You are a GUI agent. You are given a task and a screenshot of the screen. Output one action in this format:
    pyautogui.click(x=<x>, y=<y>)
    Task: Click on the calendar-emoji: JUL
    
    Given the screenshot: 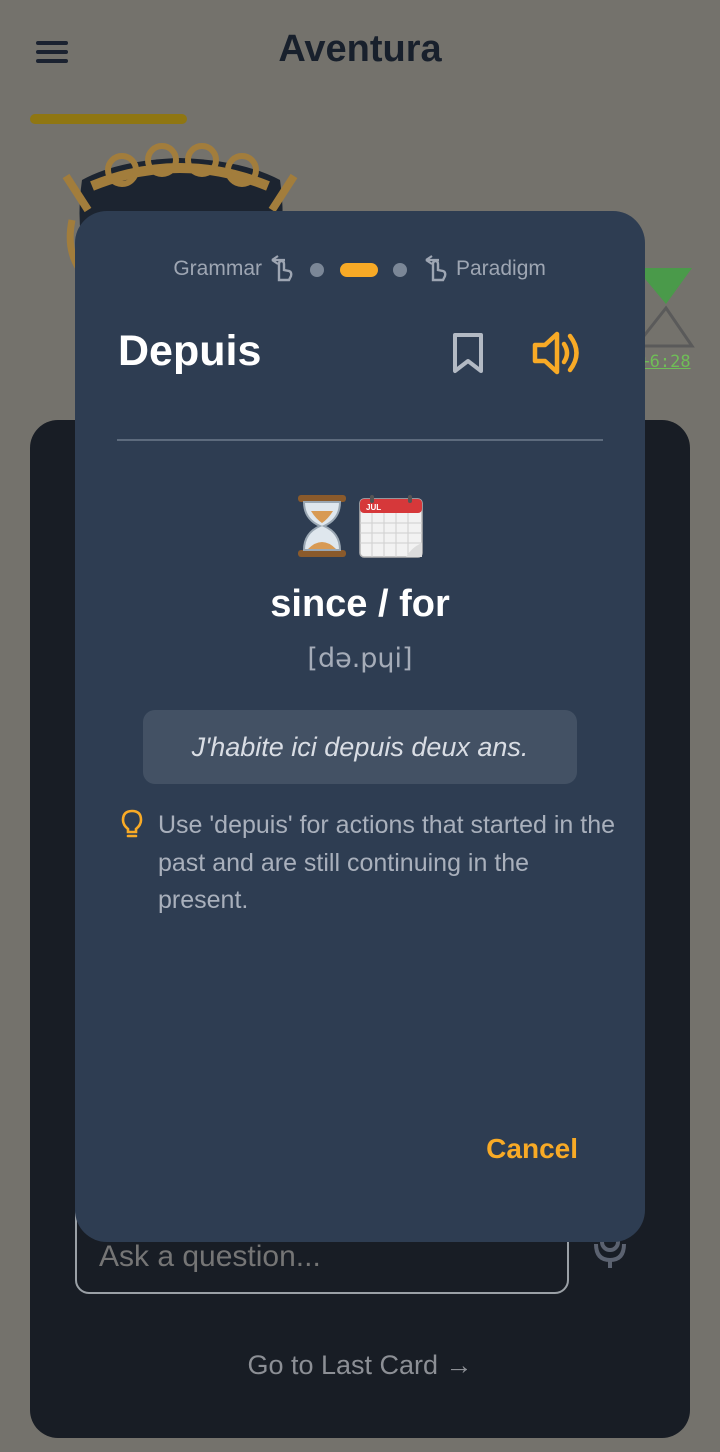 What is the action you would take?
    pyautogui.click(x=391, y=526)
    